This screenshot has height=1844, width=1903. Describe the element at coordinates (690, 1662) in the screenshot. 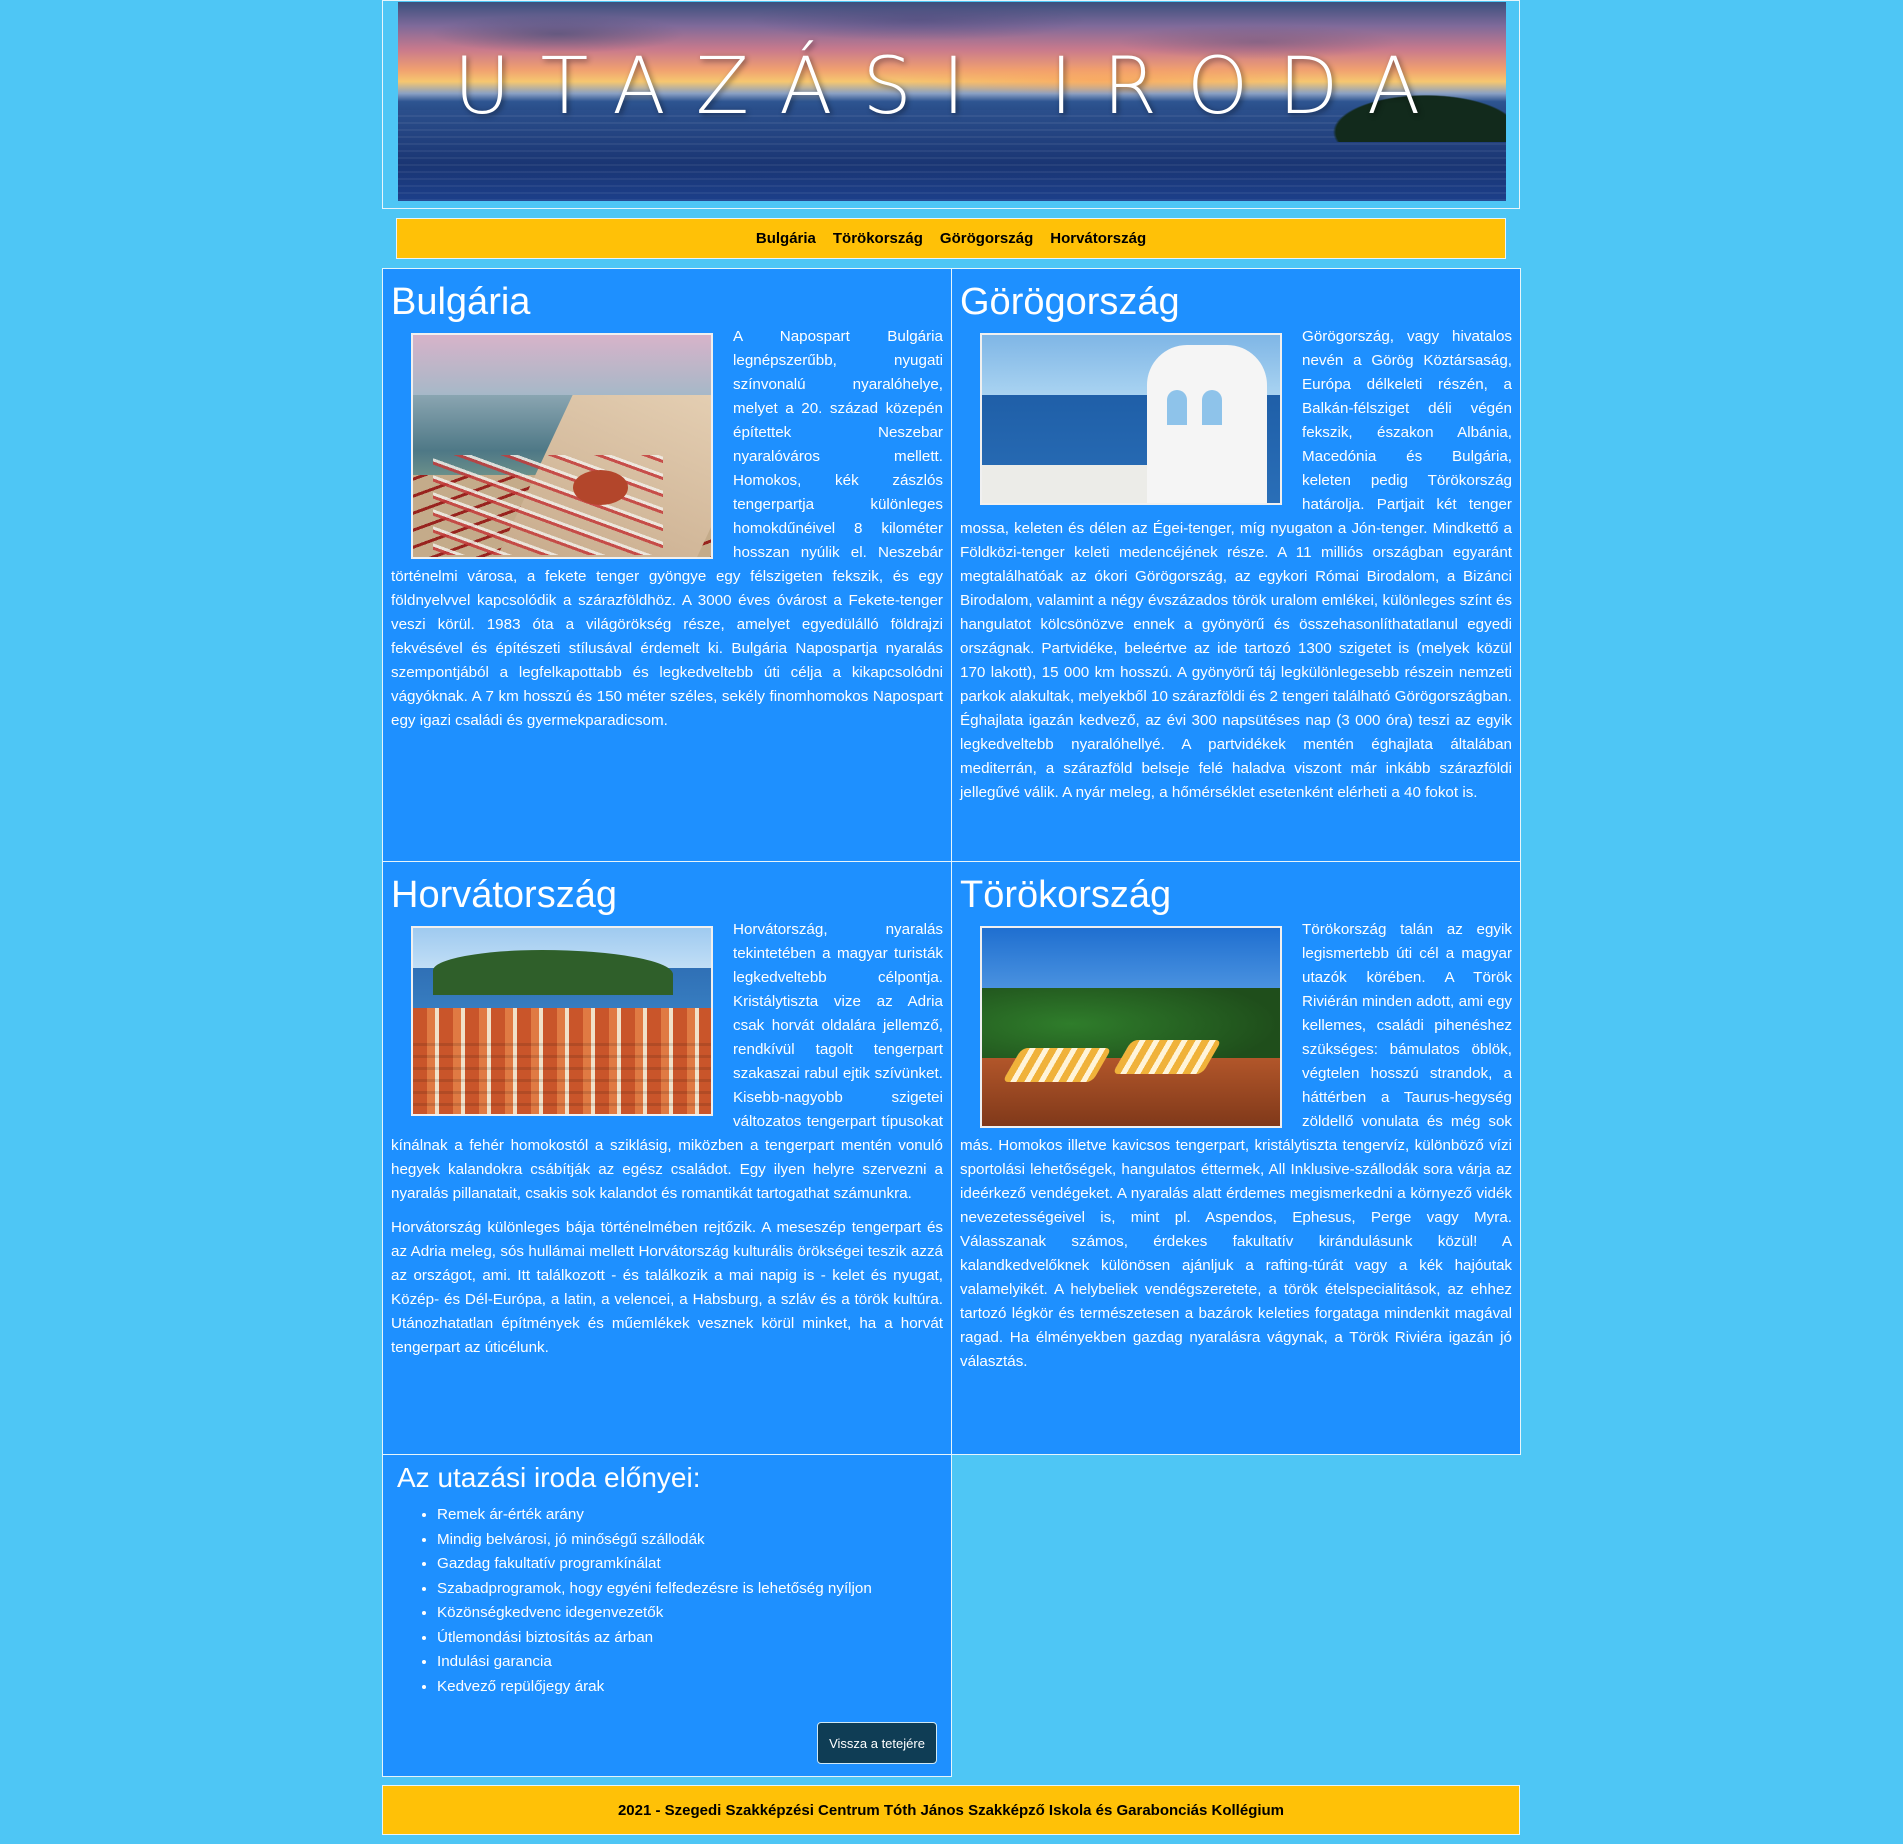

I see `list-item: Indulási garancia` at that location.